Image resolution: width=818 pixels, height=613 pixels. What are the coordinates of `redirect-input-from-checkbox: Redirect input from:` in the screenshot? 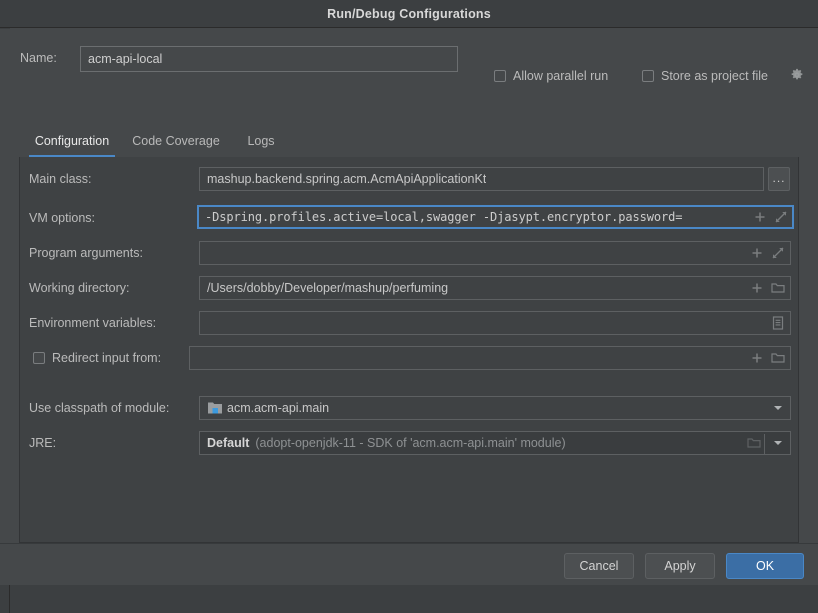 It's located at (97, 358).